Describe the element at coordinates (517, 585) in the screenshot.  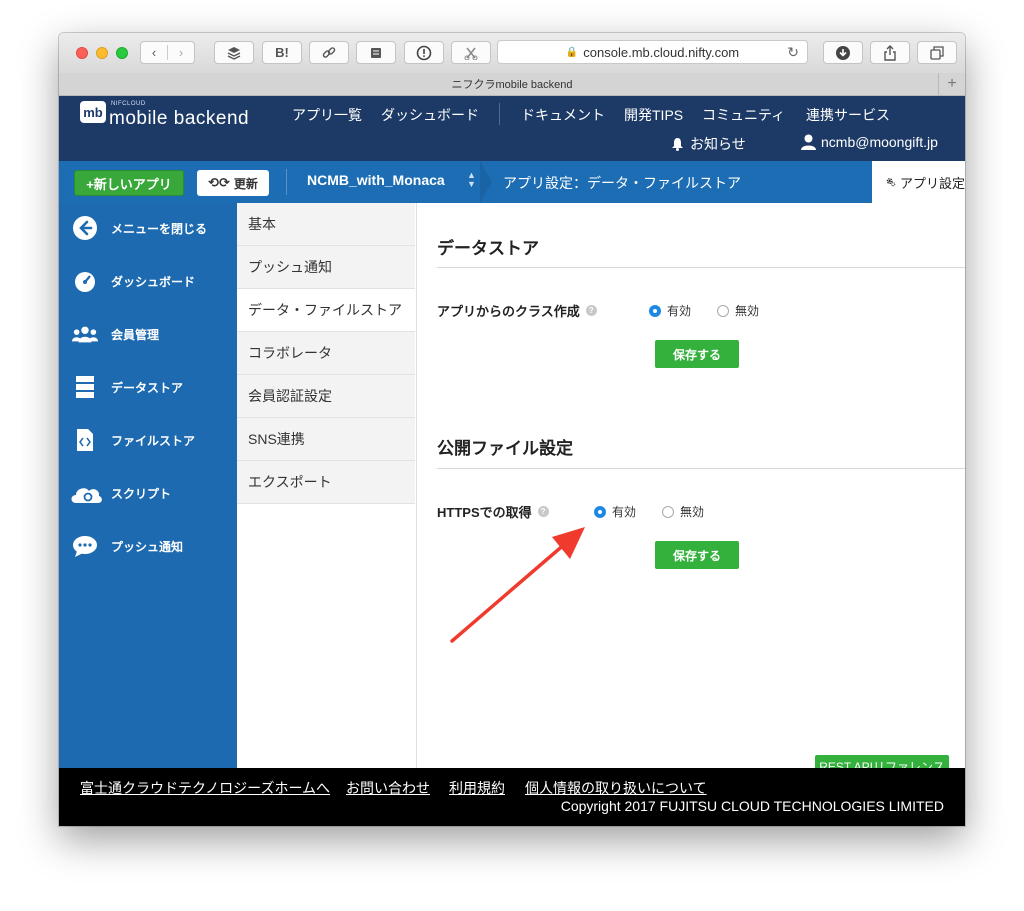
I see `annotation-arrow-overlay` at that location.